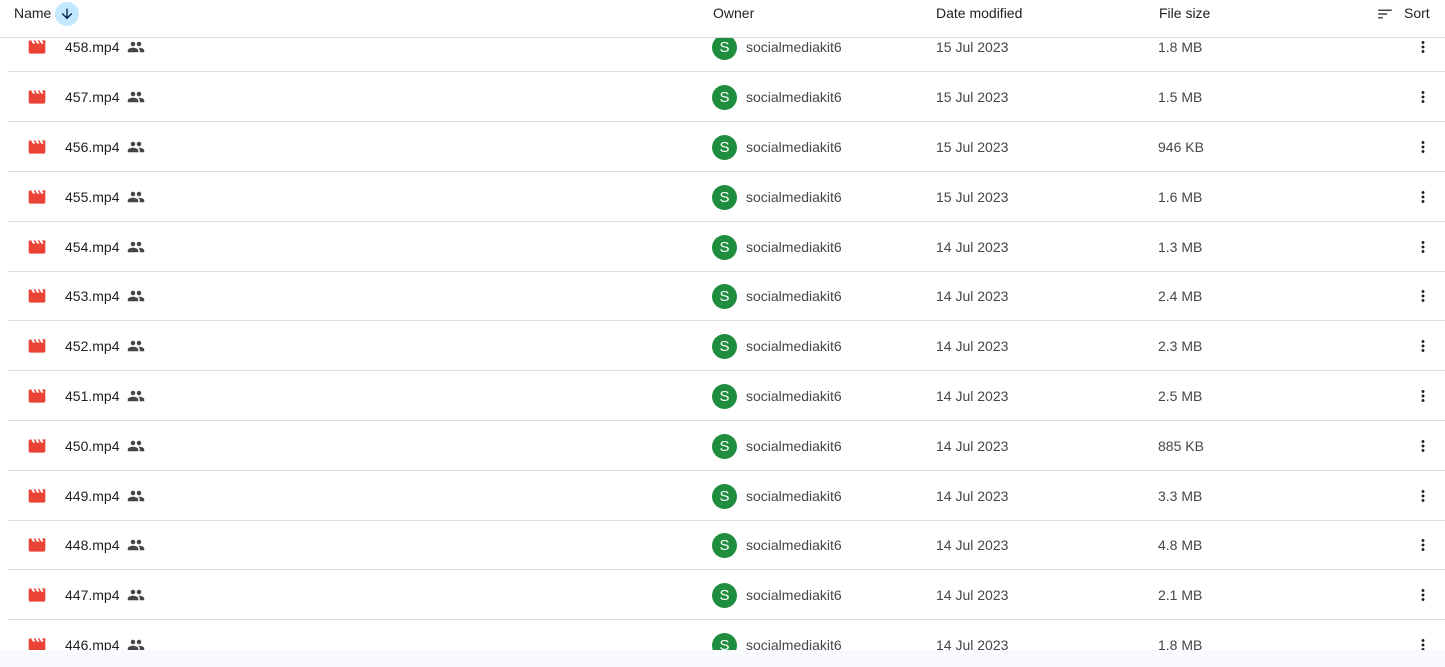 This screenshot has height=667, width=1445. I want to click on date-modified: 15 Jul 2023, so click(972, 197).